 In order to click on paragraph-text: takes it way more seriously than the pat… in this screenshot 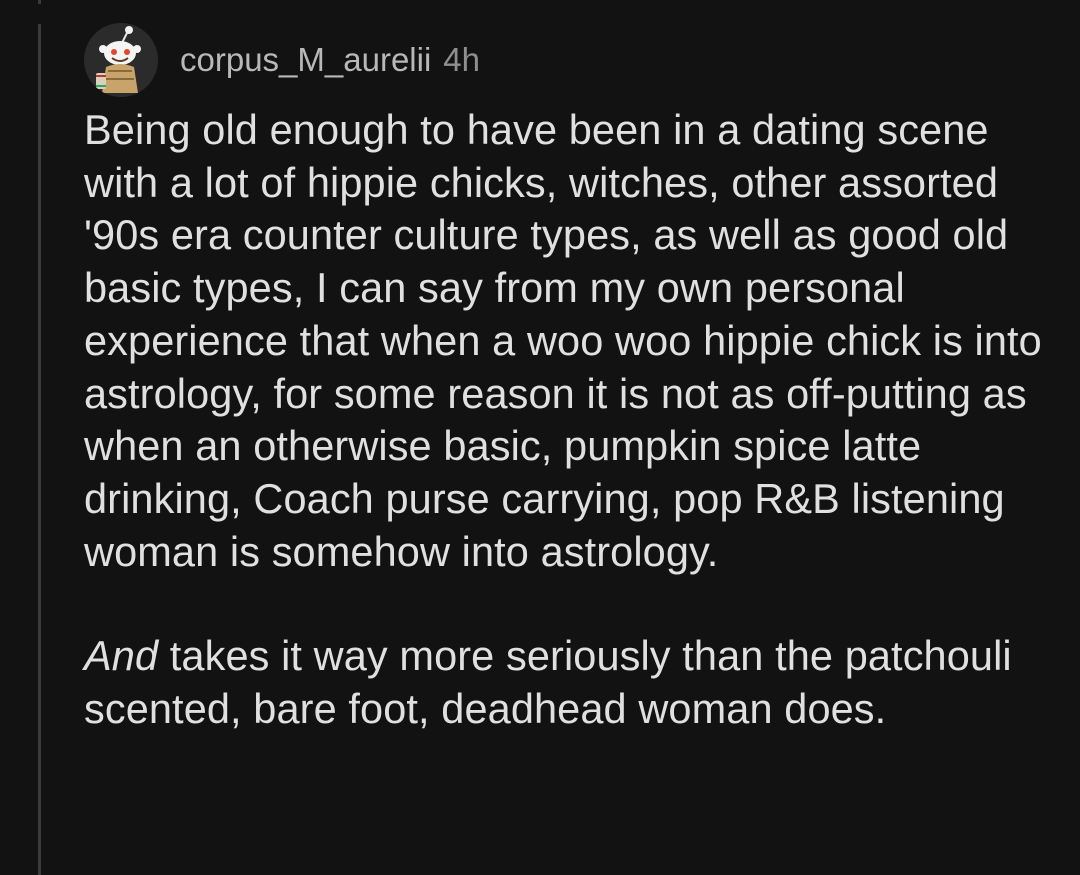, I will do `click(548, 682)`.